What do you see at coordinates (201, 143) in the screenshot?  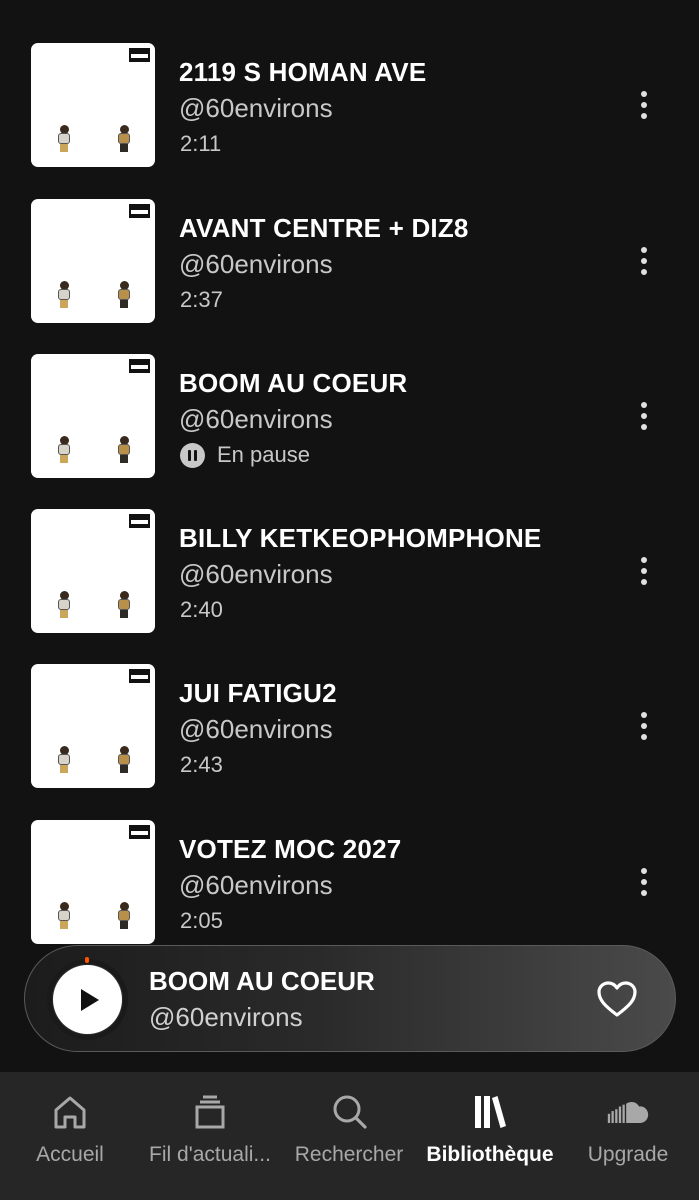 I see `track-duration: 2:11` at bounding box center [201, 143].